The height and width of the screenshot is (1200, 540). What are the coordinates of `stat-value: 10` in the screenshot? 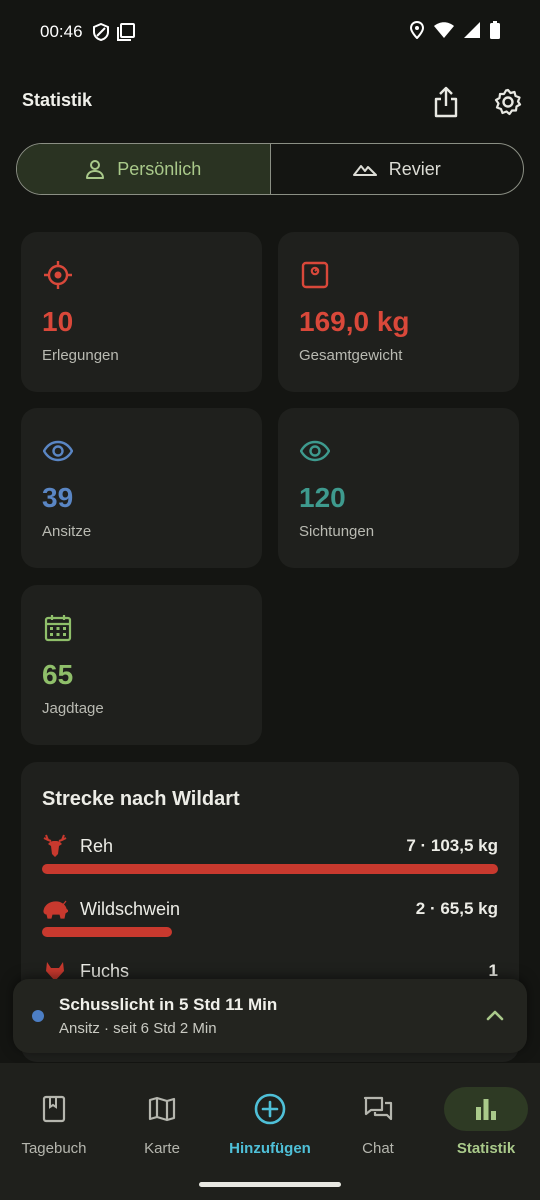 It's located at (58, 321).